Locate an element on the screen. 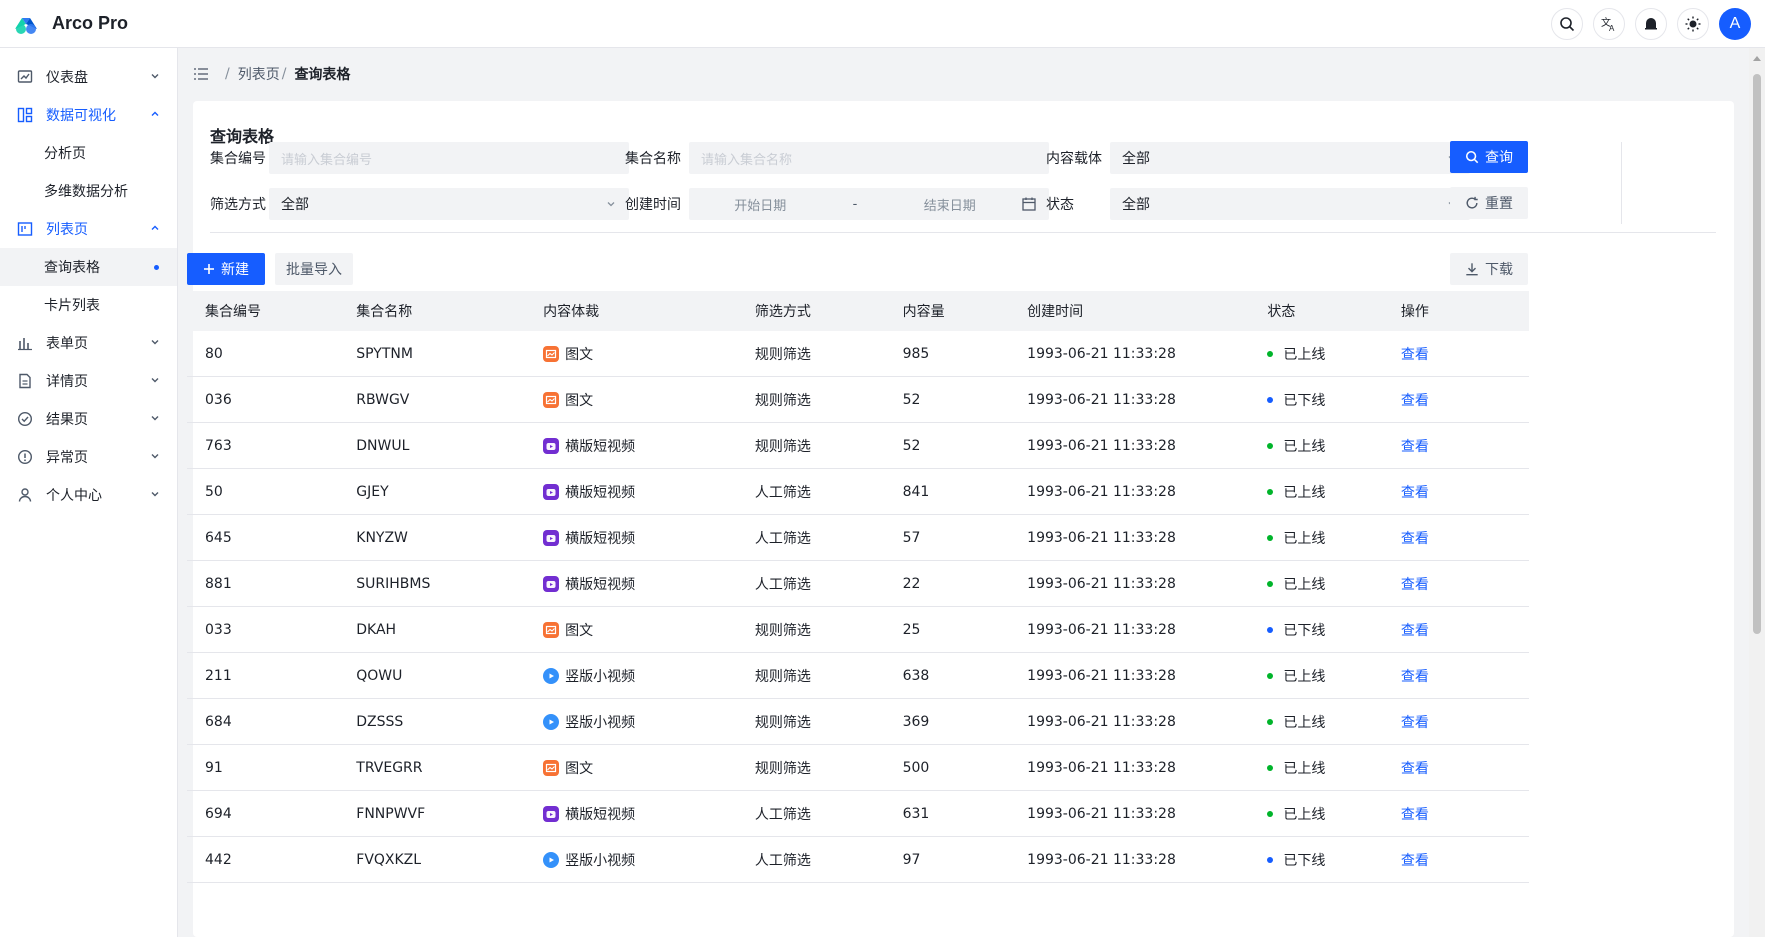 The image size is (1765, 937). notification-button is located at coordinates (1651, 24).